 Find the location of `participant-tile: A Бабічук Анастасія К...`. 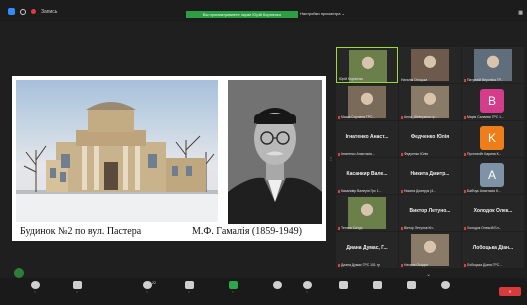

participant-tile: A Бабічук Анастасія К... is located at coordinates (493, 176).